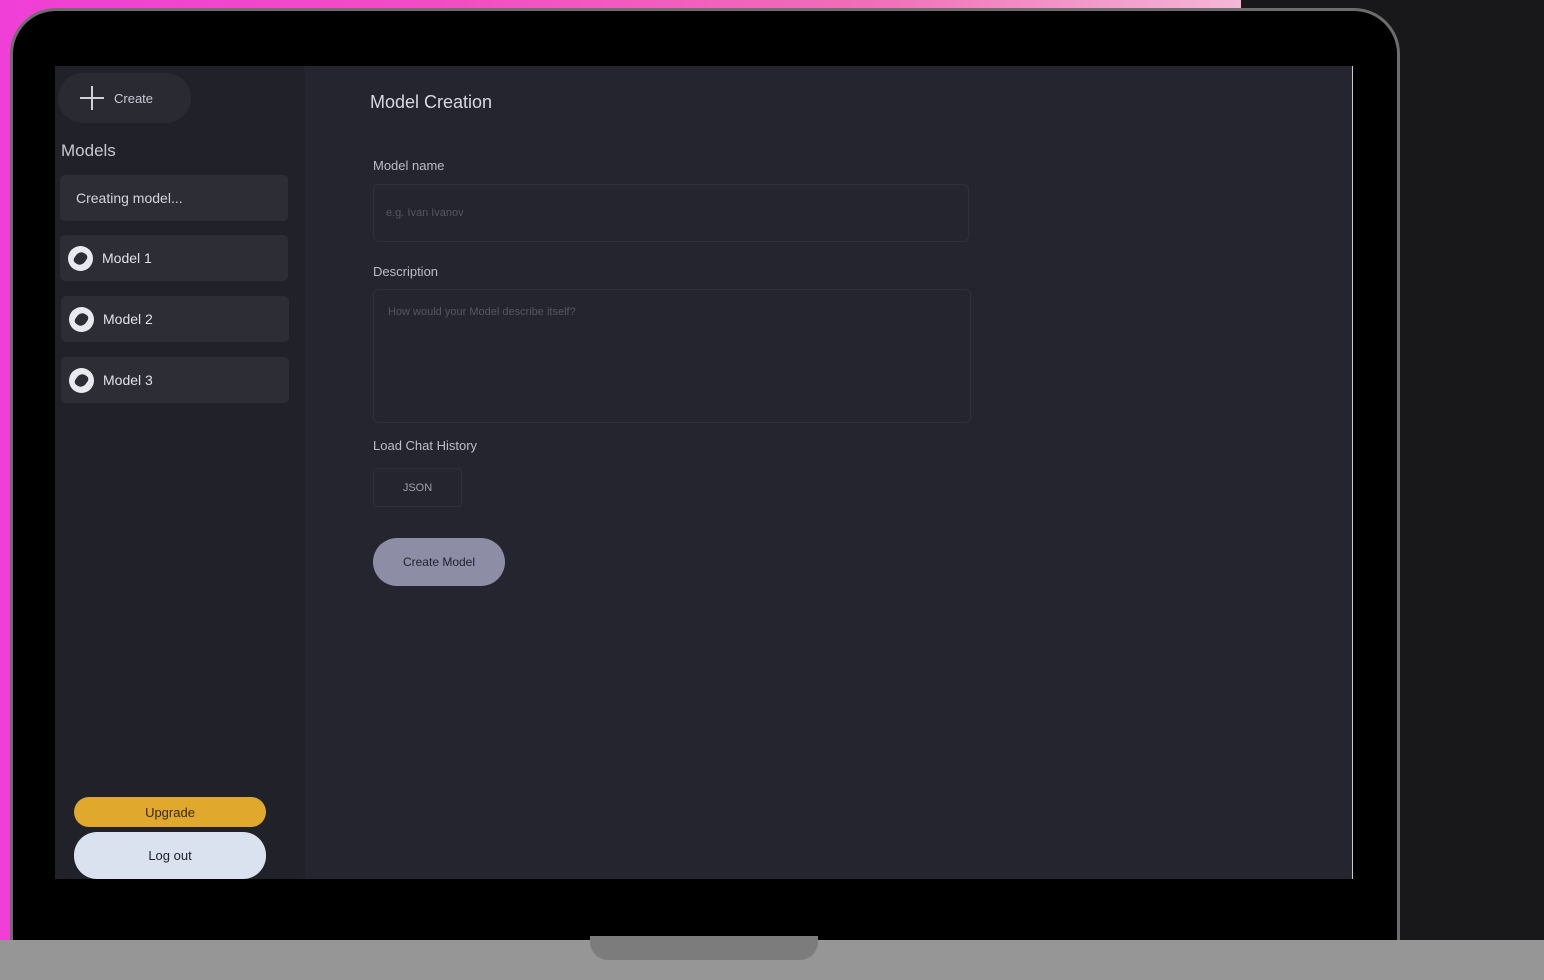  What do you see at coordinates (431, 102) in the screenshot?
I see `page-title: Model Creation` at bounding box center [431, 102].